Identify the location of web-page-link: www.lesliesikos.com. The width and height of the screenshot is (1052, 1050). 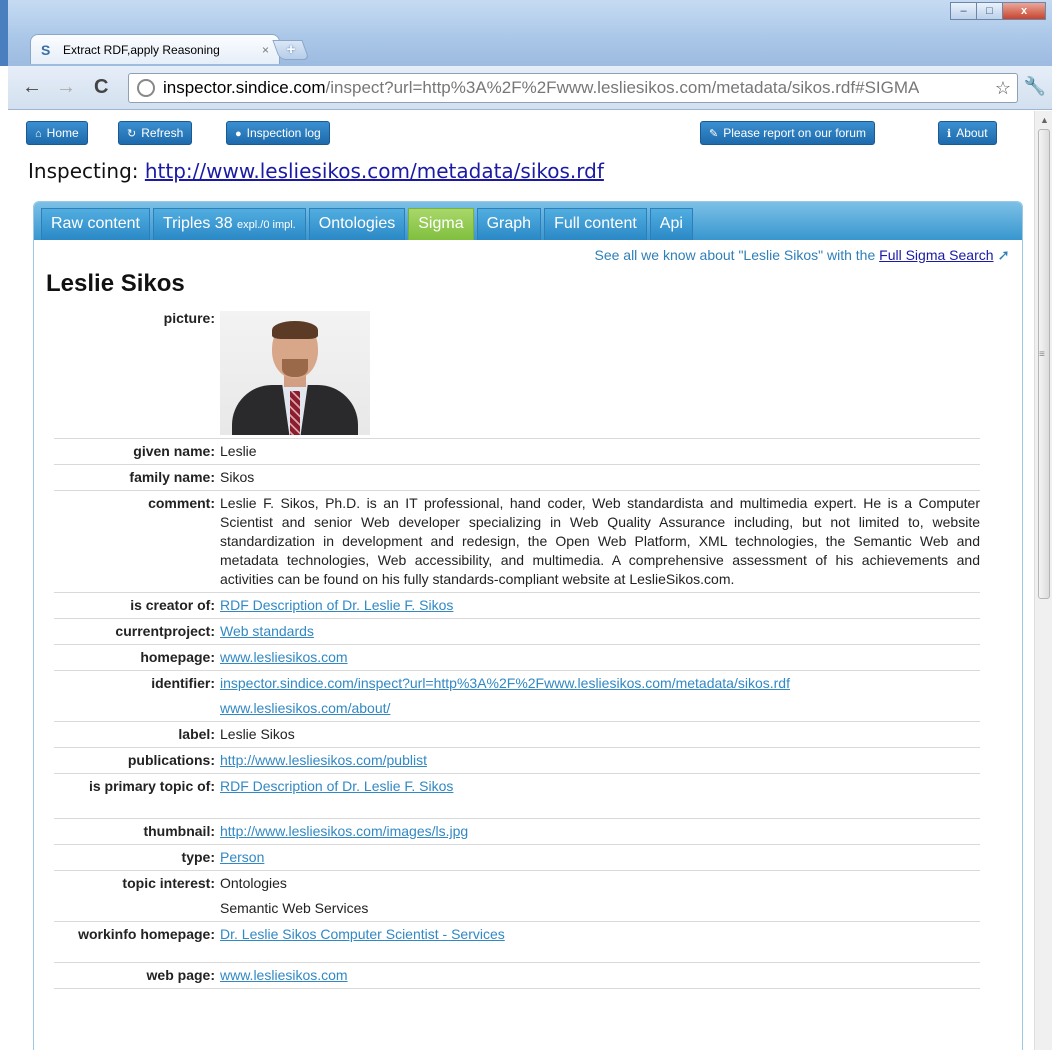
(284, 975).